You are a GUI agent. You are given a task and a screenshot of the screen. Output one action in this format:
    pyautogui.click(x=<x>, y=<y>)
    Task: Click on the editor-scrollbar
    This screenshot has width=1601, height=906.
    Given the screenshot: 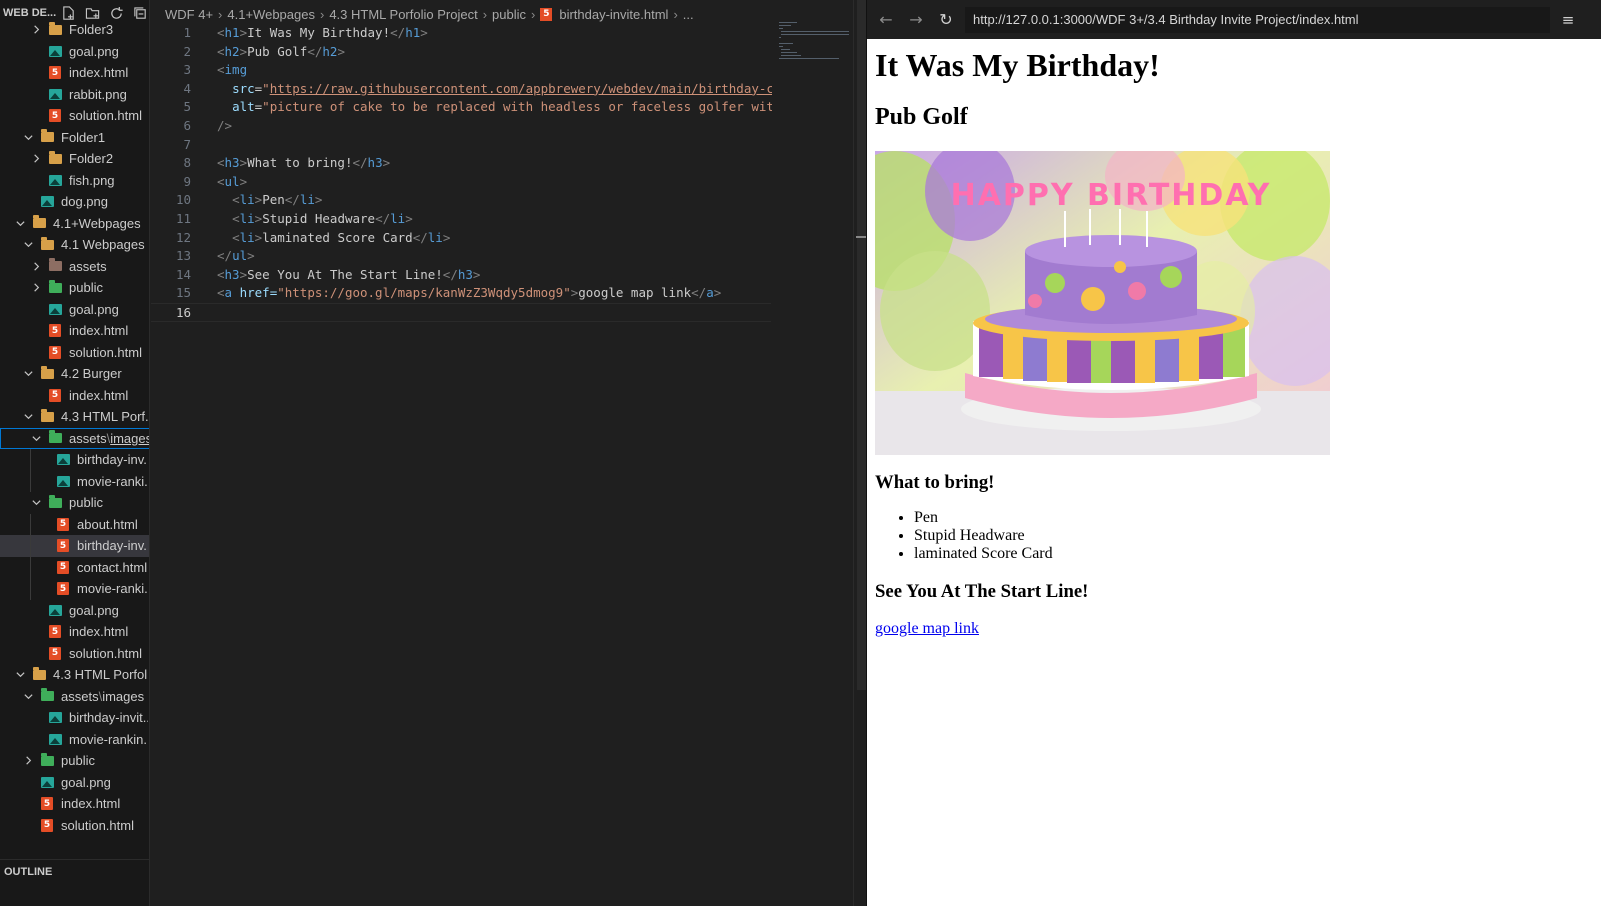 What is the action you would take?
    pyautogui.click(x=860, y=453)
    